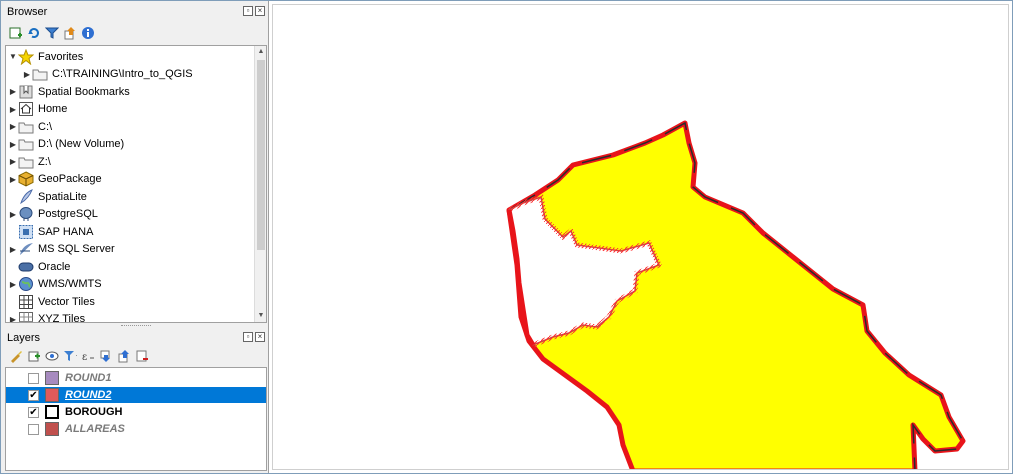 Image resolution: width=1013 pixels, height=474 pixels. I want to click on layers-toolbar: ε, so click(135, 356).